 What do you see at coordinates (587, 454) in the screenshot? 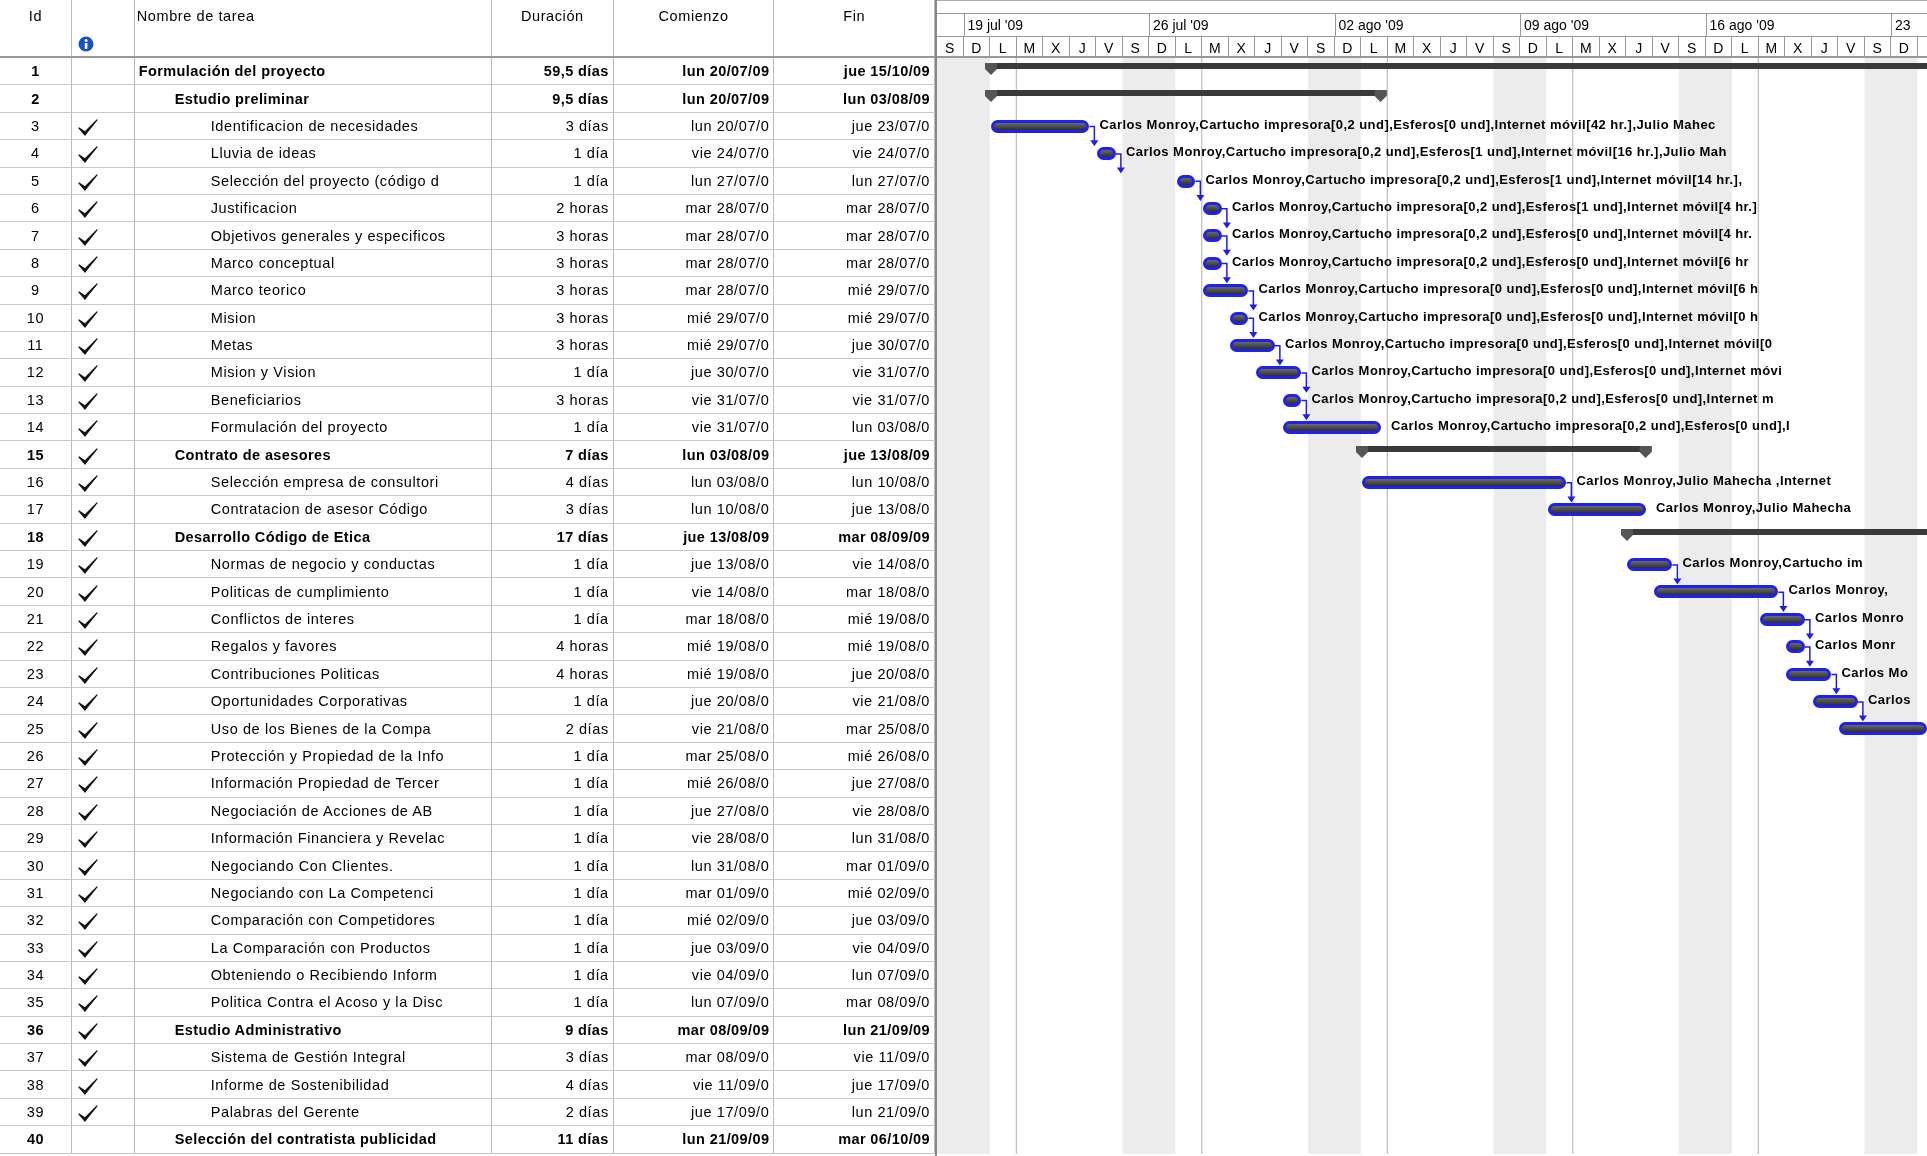
I see `duration-cell: 7 días` at bounding box center [587, 454].